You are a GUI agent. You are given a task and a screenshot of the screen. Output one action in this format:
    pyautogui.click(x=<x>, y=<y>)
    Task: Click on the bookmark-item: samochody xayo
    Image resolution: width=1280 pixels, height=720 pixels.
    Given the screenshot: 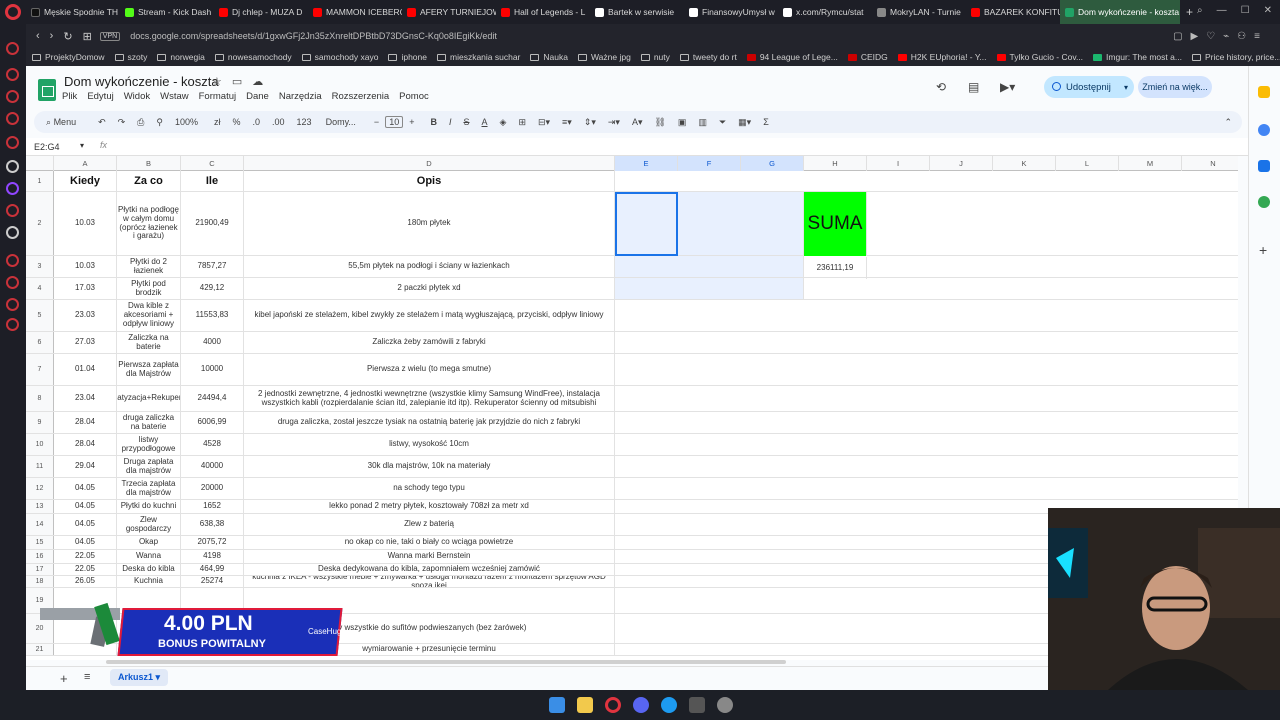 What is the action you would take?
    pyautogui.click(x=339, y=57)
    